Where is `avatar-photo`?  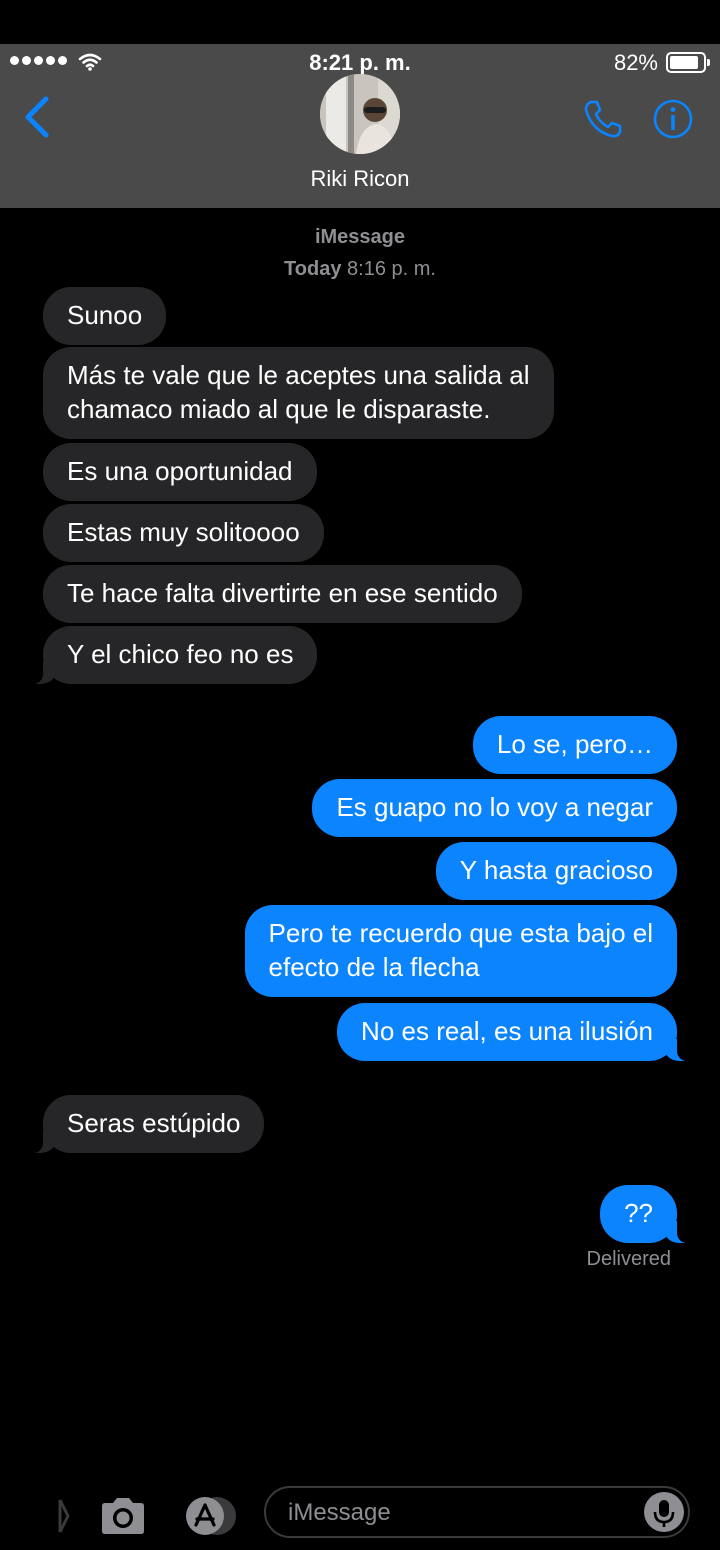 avatar-photo is located at coordinates (360, 114).